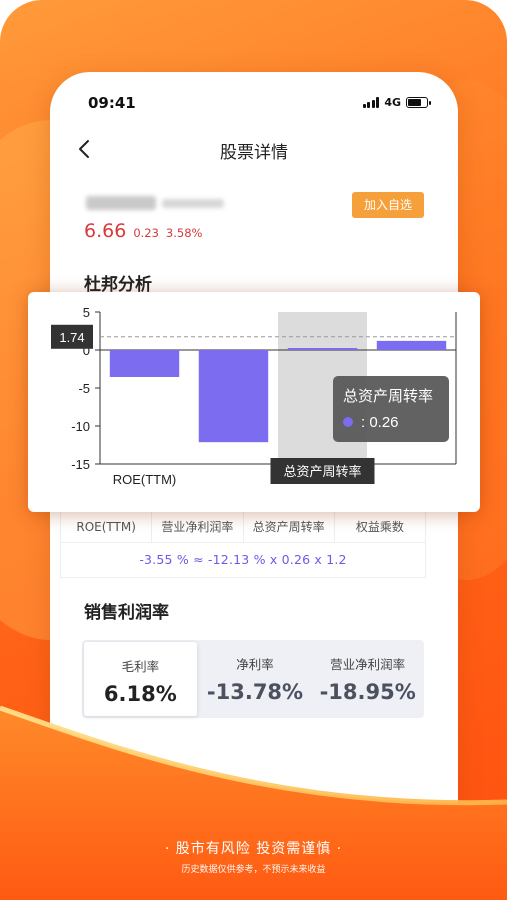  Describe the element at coordinates (80, 426) in the screenshot. I see `y-tick-label: -10` at that location.